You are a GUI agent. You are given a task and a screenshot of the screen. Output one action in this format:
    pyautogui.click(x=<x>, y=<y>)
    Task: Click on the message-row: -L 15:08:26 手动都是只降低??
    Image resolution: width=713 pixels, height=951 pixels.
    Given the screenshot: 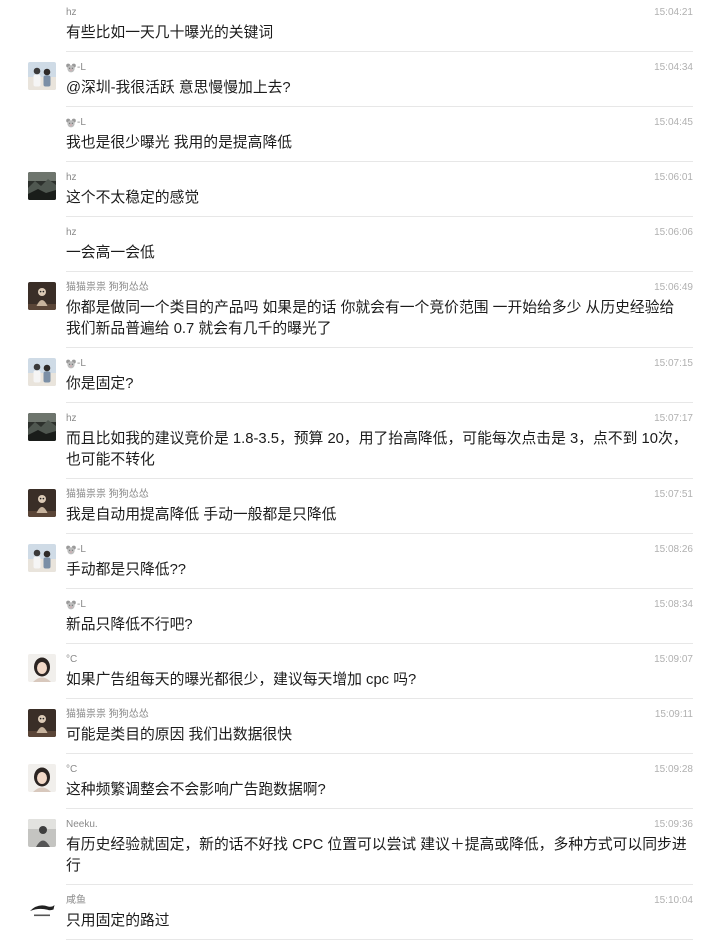 What is the action you would take?
    pyautogui.click(x=356, y=561)
    